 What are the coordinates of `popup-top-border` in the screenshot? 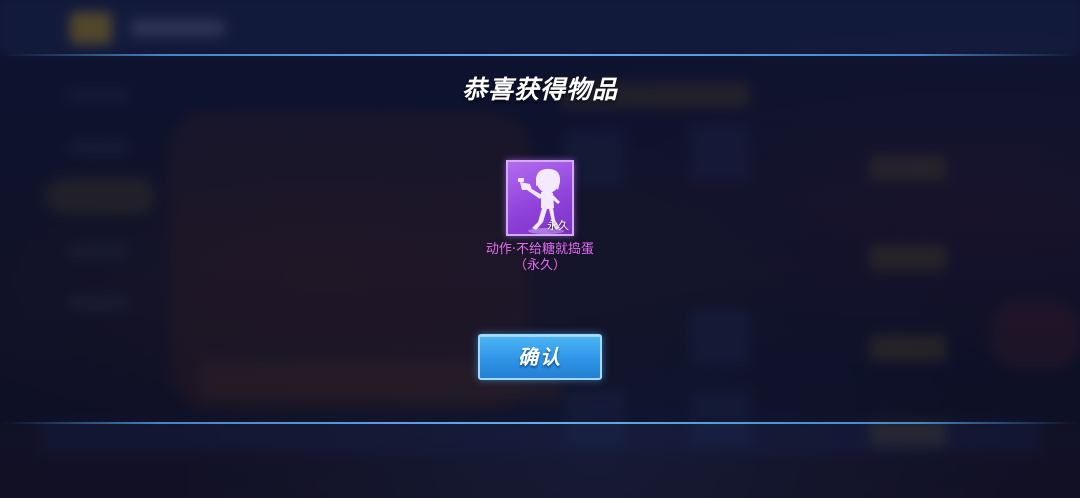 It's located at (540, 55).